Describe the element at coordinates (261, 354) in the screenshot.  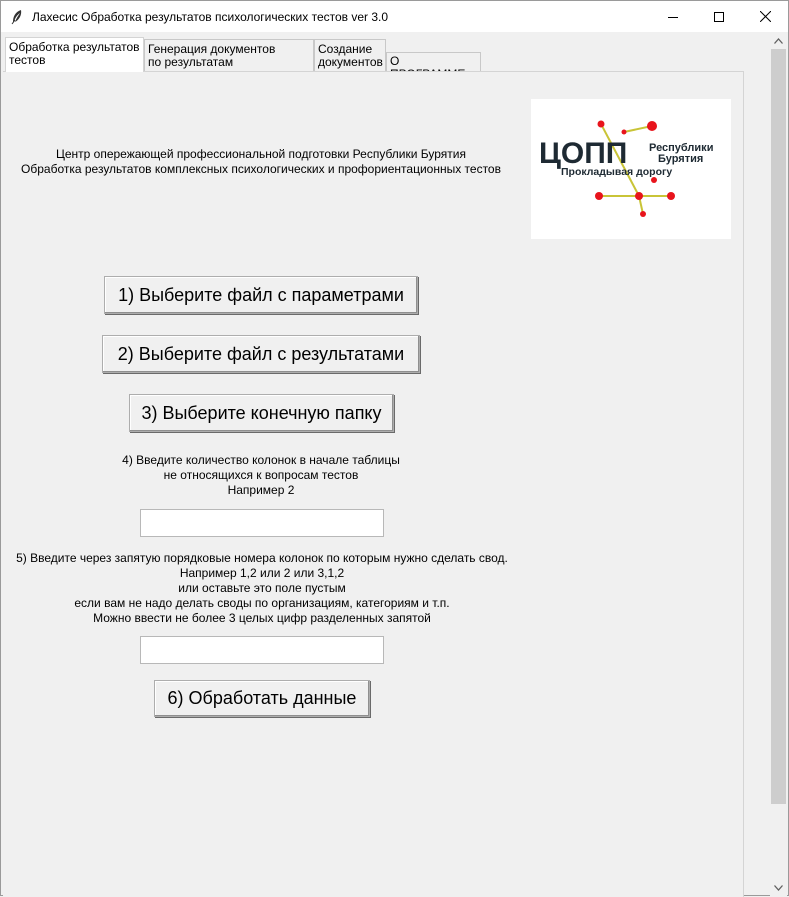
I see `select-results-file-button: 2) Выберите файл с результатами` at that location.